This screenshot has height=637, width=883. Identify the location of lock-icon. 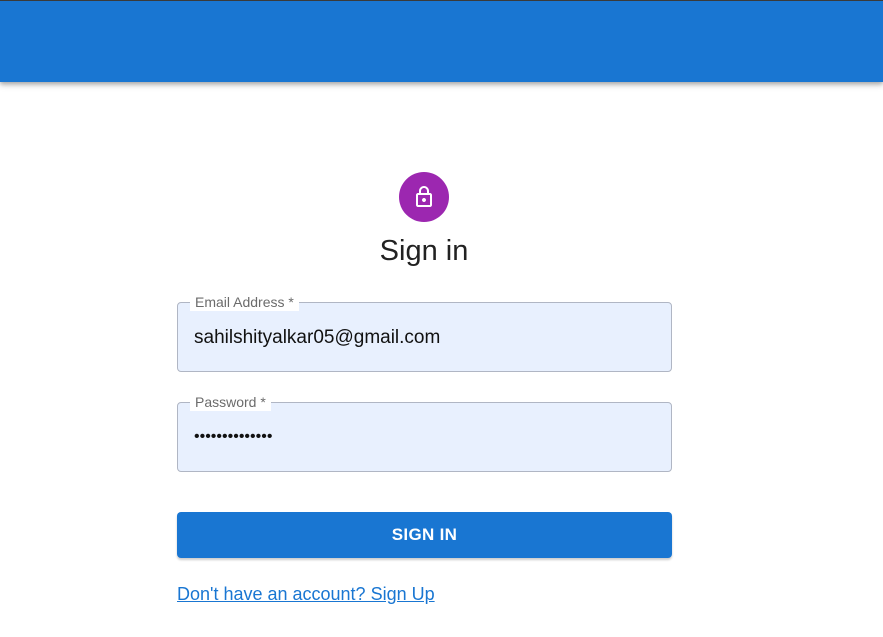
(424, 196).